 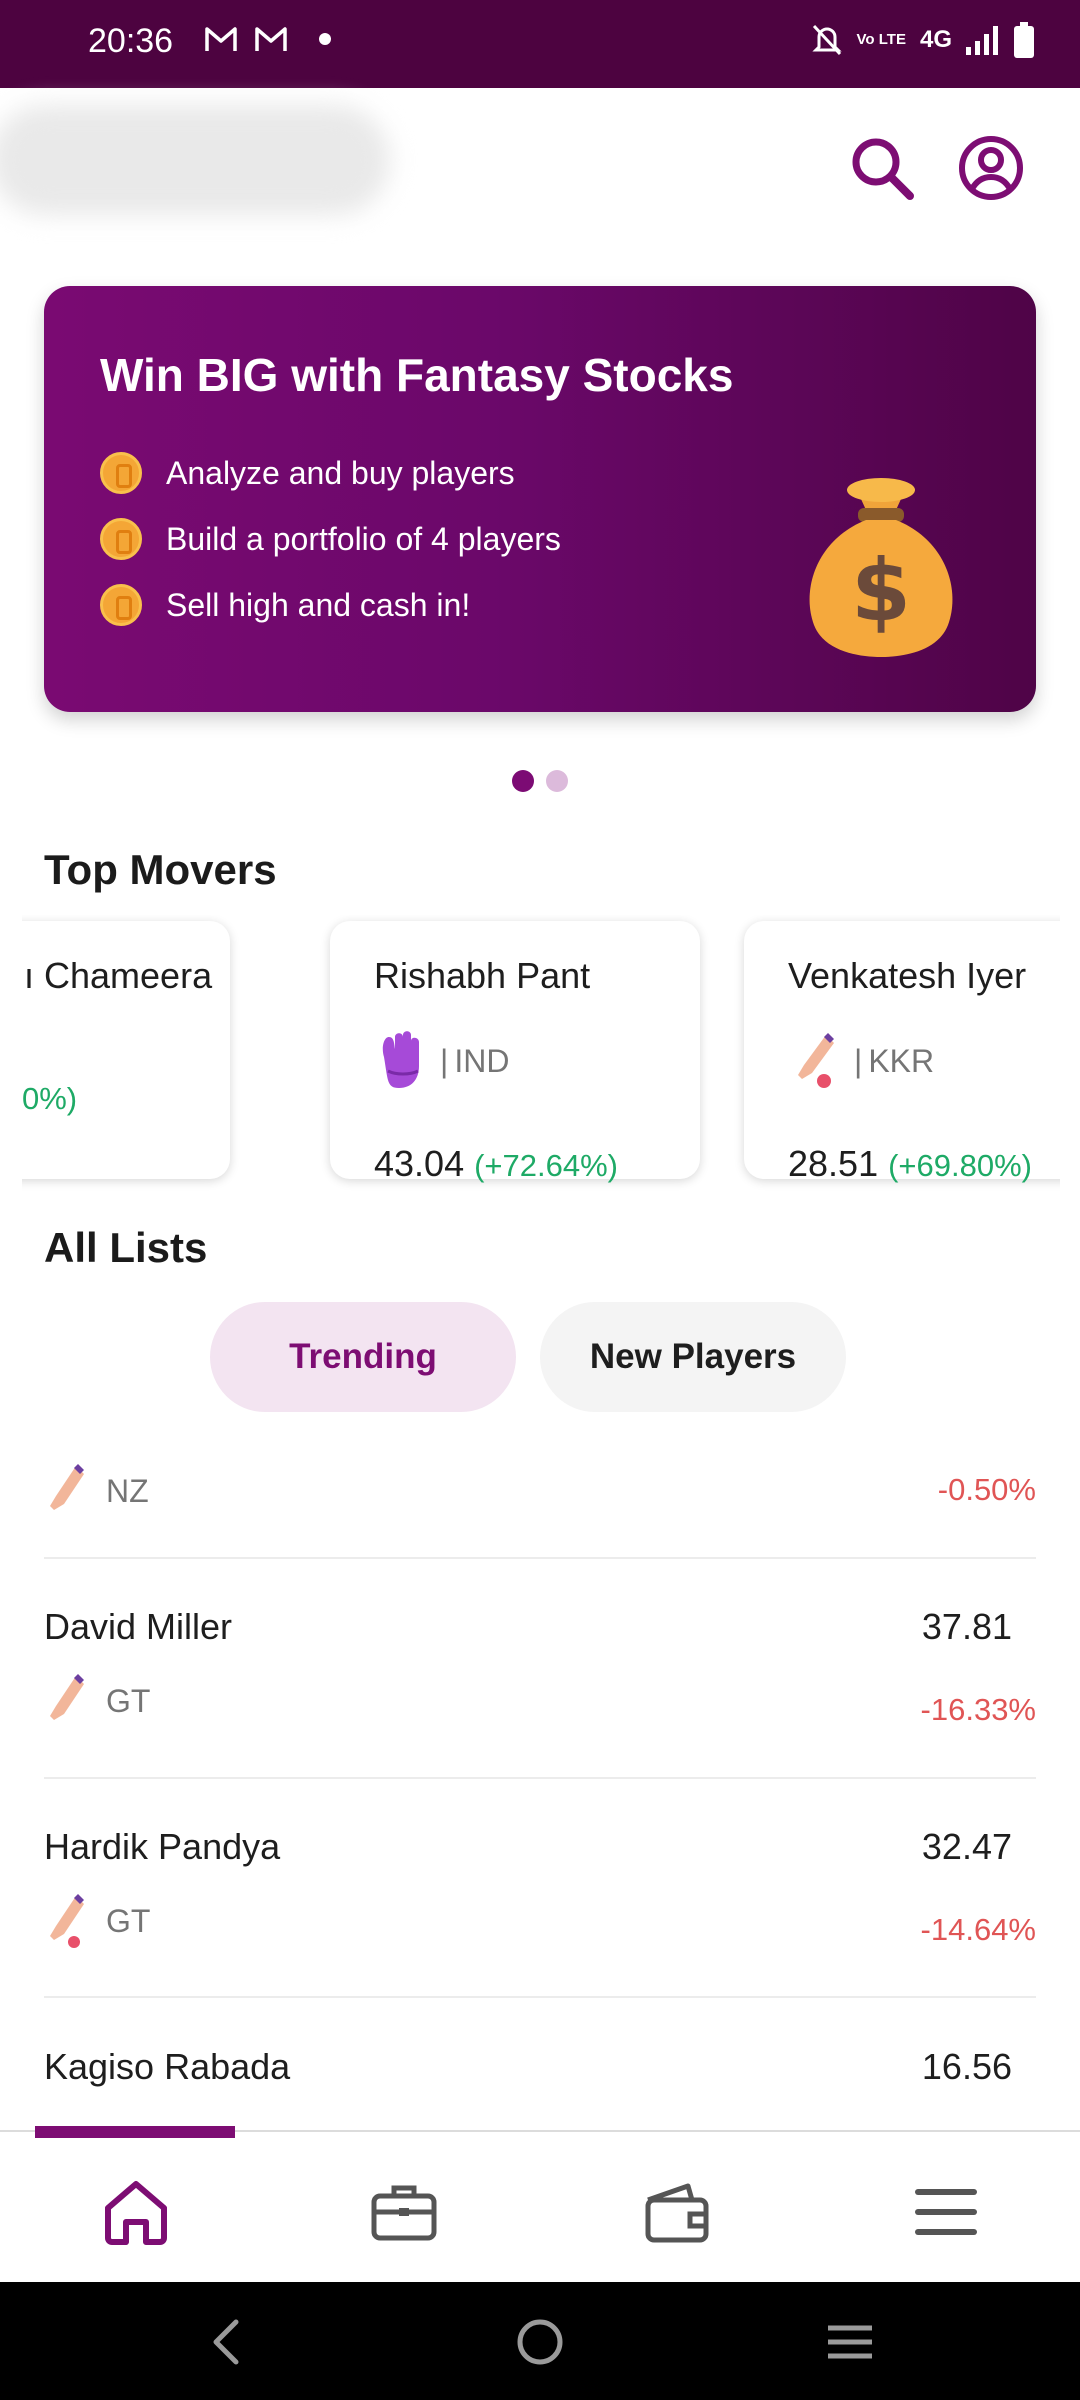 I want to click on mover-card: Rishabh Pant | IND 43.04 (+72.64%), so click(x=515, y=1052).